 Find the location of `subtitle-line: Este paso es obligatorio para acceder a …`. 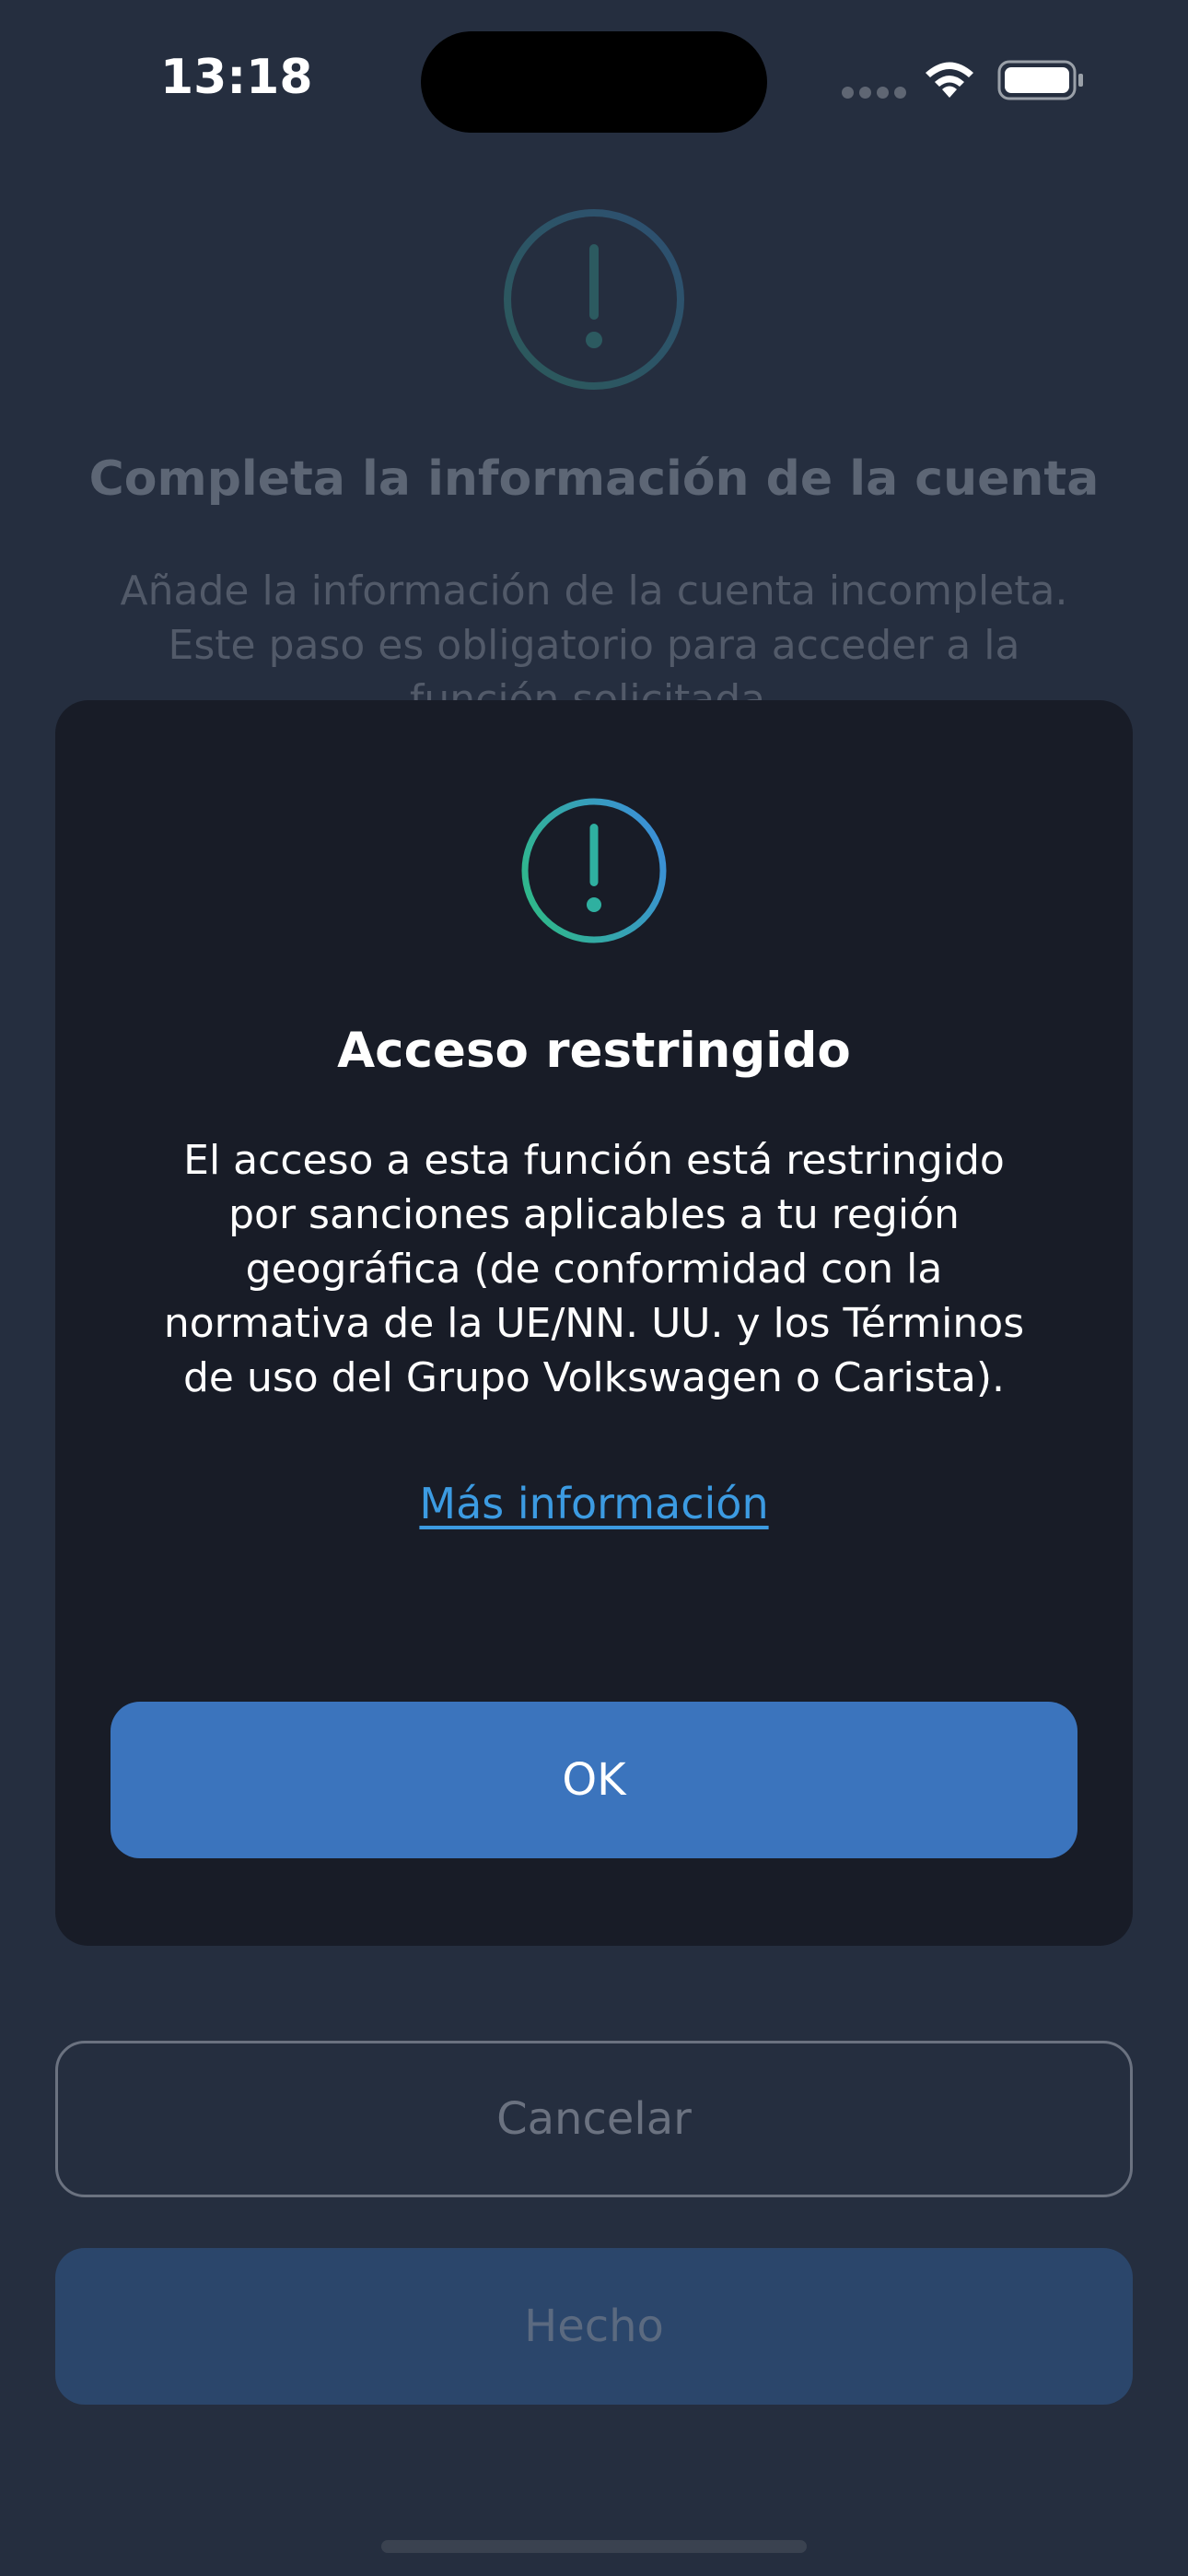

subtitle-line: Este paso es obligatorio para acceder a … is located at coordinates (594, 645).